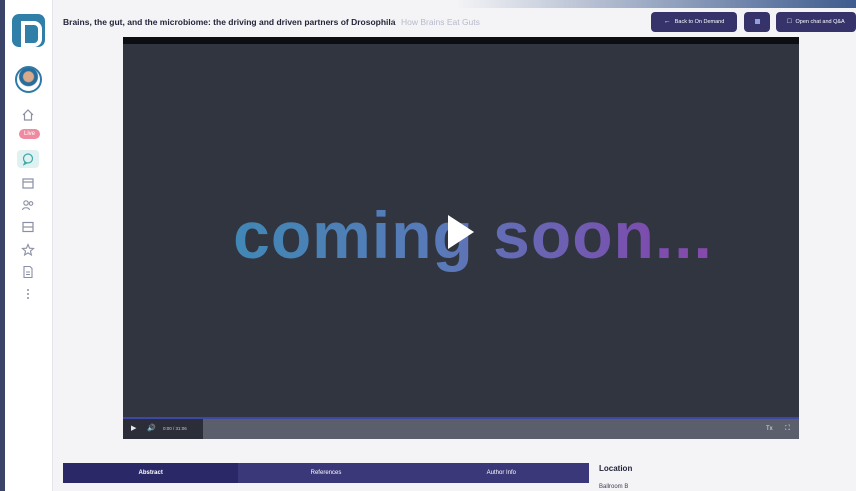 The height and width of the screenshot is (491, 856). What do you see at coordinates (28, 183) in the screenshot?
I see `calendar-icon` at bounding box center [28, 183].